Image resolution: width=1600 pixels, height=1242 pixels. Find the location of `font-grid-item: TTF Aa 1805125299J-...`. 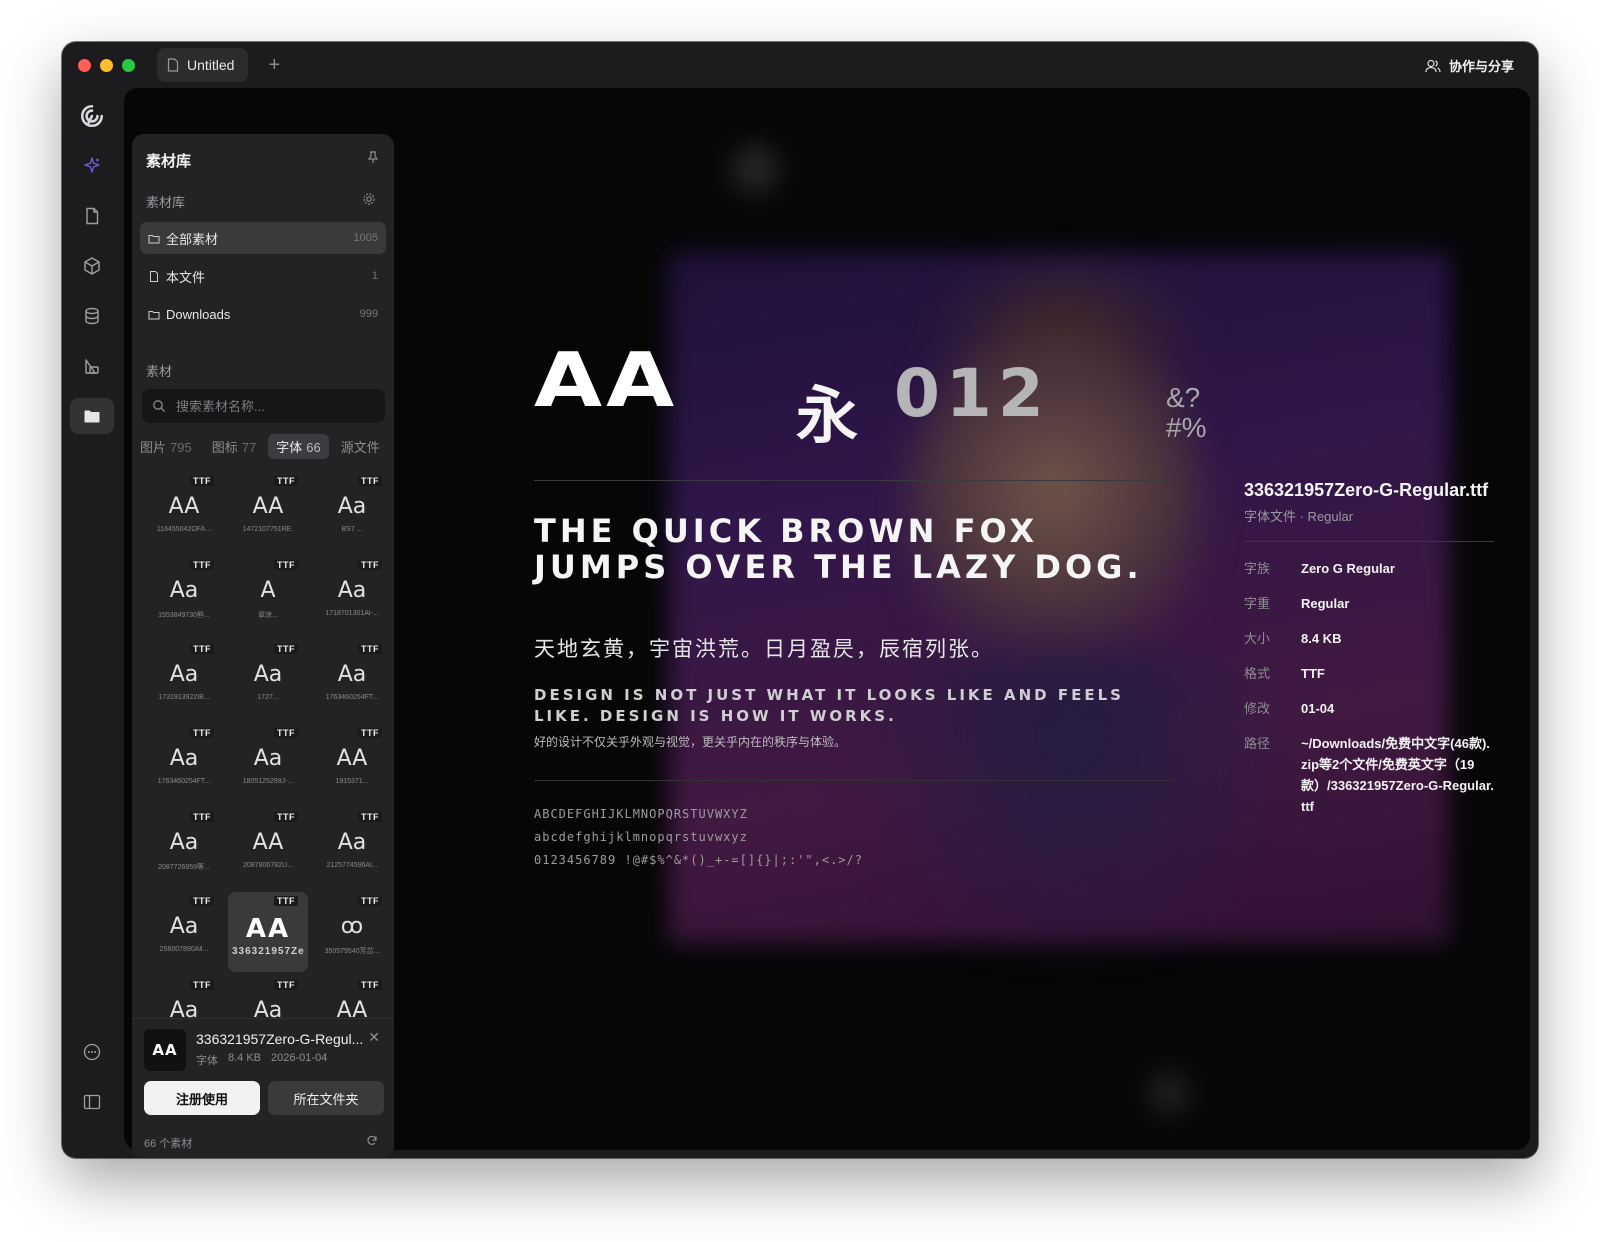

font-grid-item: TTF Aa 1805125299J-... is located at coordinates (268, 764).